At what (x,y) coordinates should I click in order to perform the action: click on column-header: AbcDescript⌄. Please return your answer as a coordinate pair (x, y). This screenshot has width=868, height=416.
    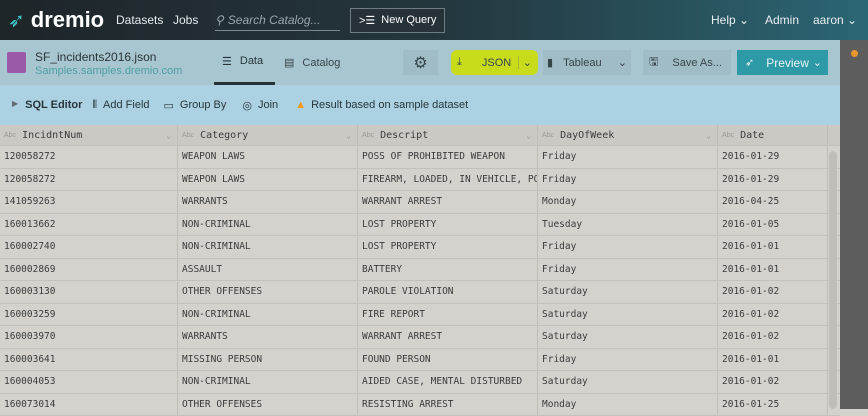
    Looking at the image, I should click on (448, 135).